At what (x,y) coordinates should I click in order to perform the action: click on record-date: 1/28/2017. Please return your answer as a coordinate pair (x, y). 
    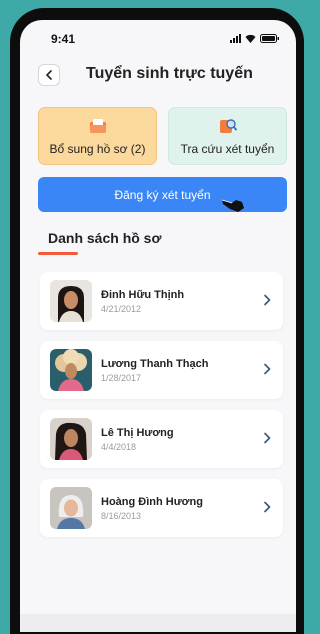
    Looking at the image, I should click on (121, 378).